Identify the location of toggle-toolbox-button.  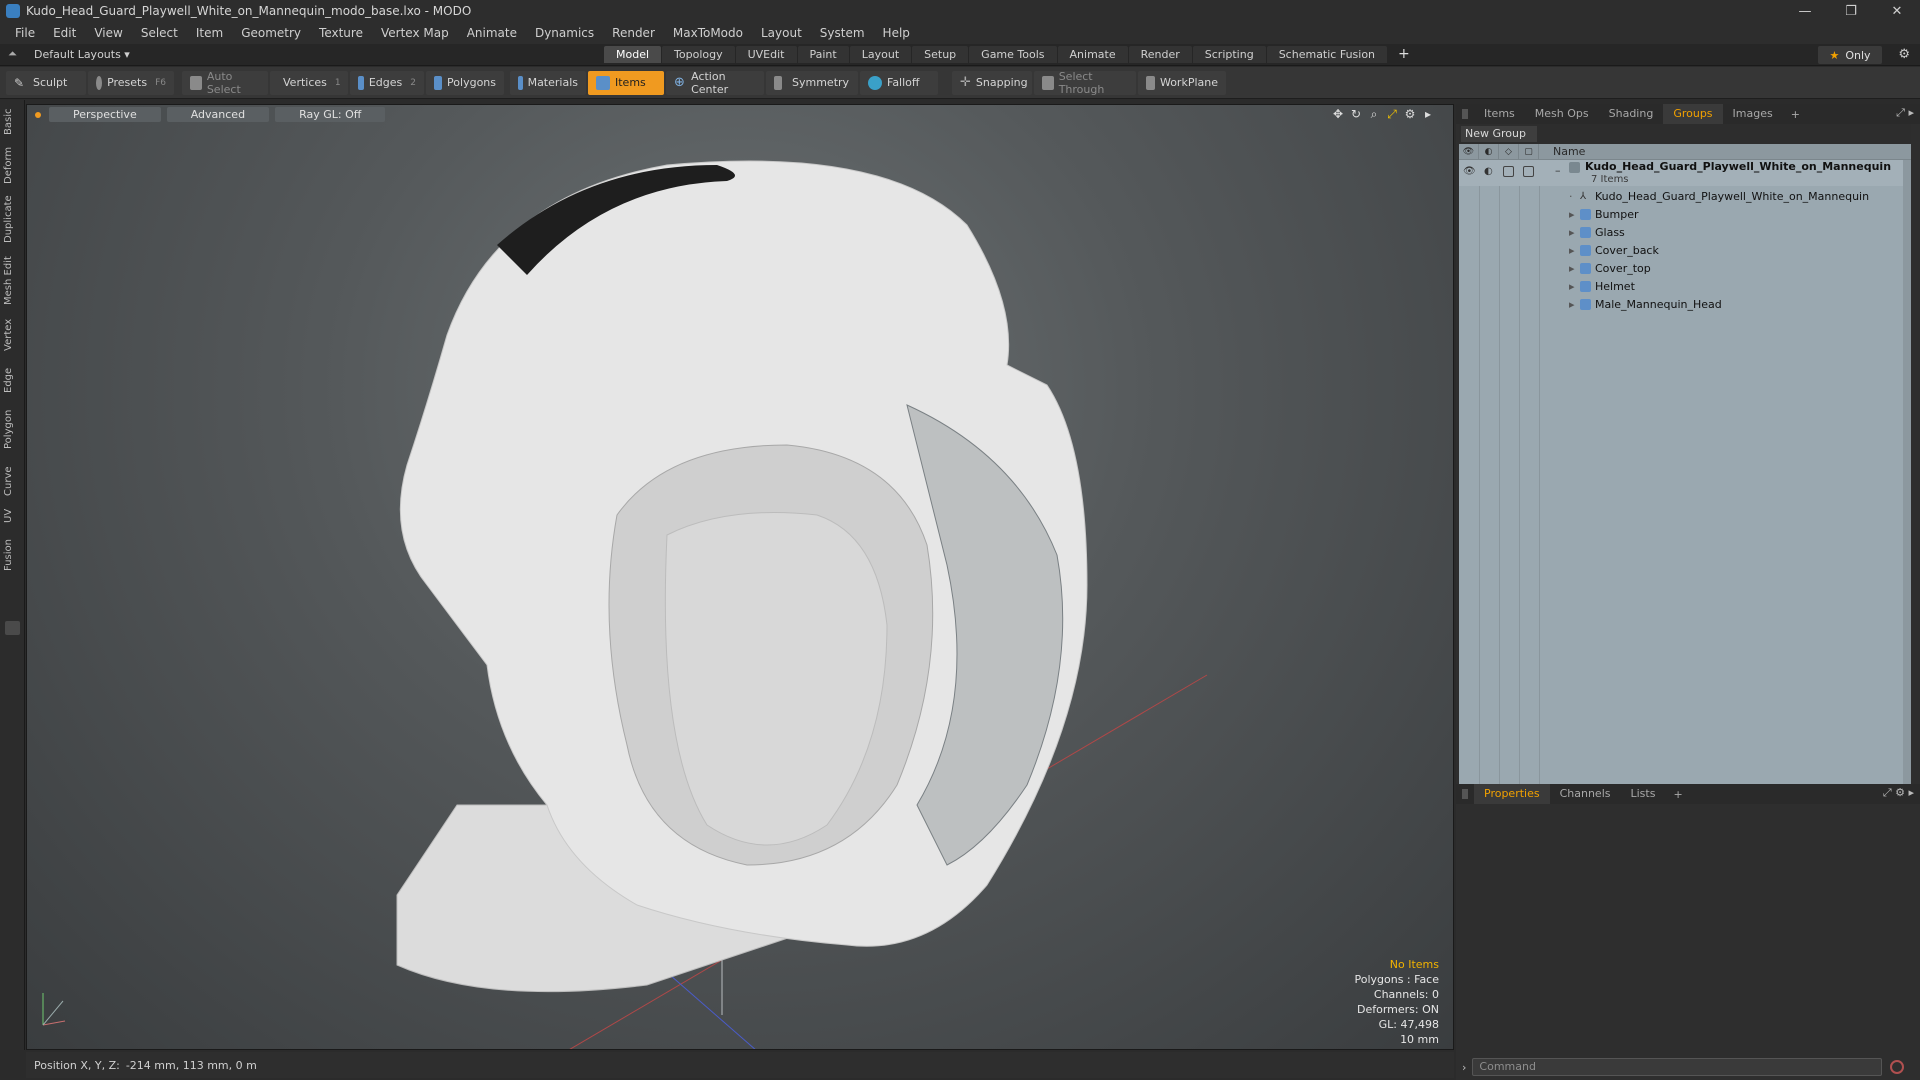
(12, 628).